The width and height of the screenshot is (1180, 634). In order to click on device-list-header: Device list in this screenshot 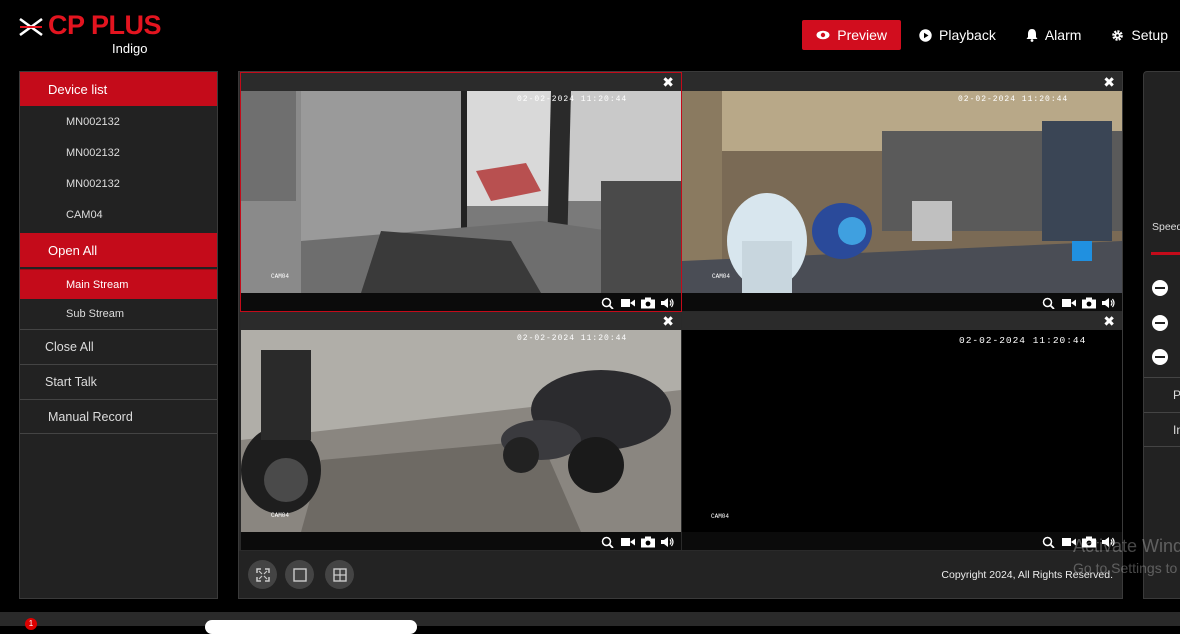, I will do `click(118, 89)`.